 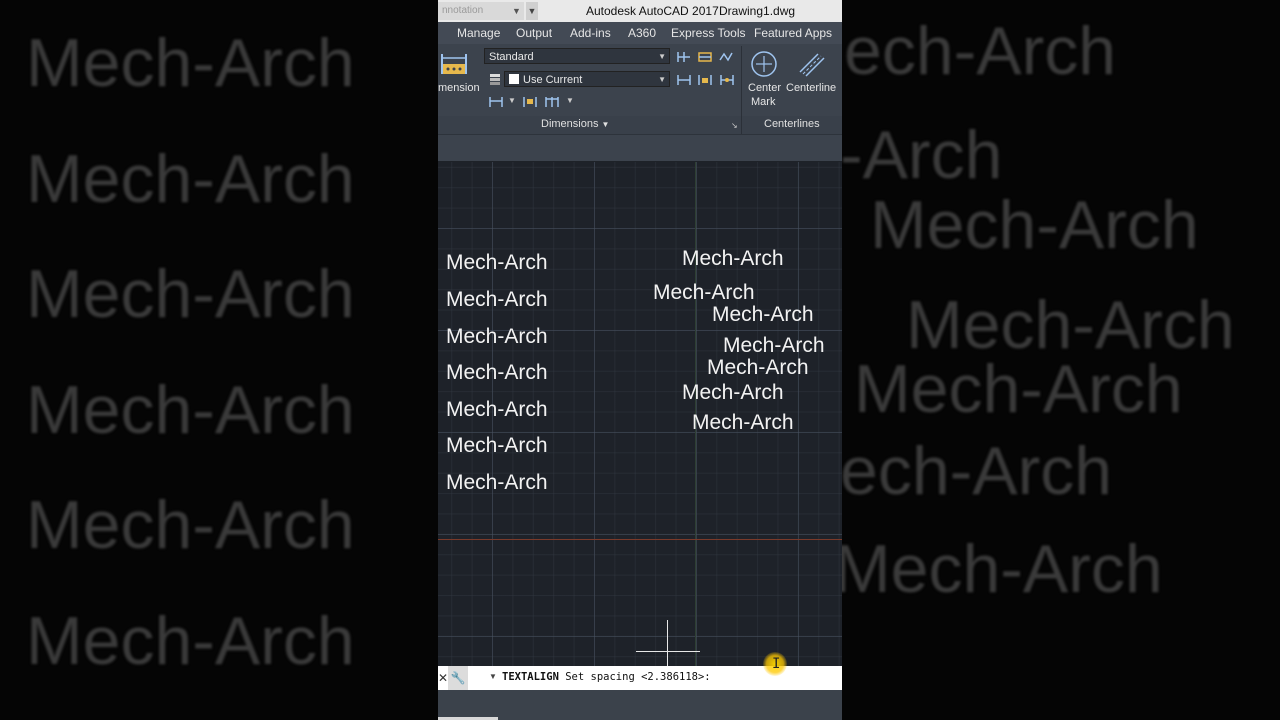 I want to click on tab-manage: Manage, so click(x=478, y=33).